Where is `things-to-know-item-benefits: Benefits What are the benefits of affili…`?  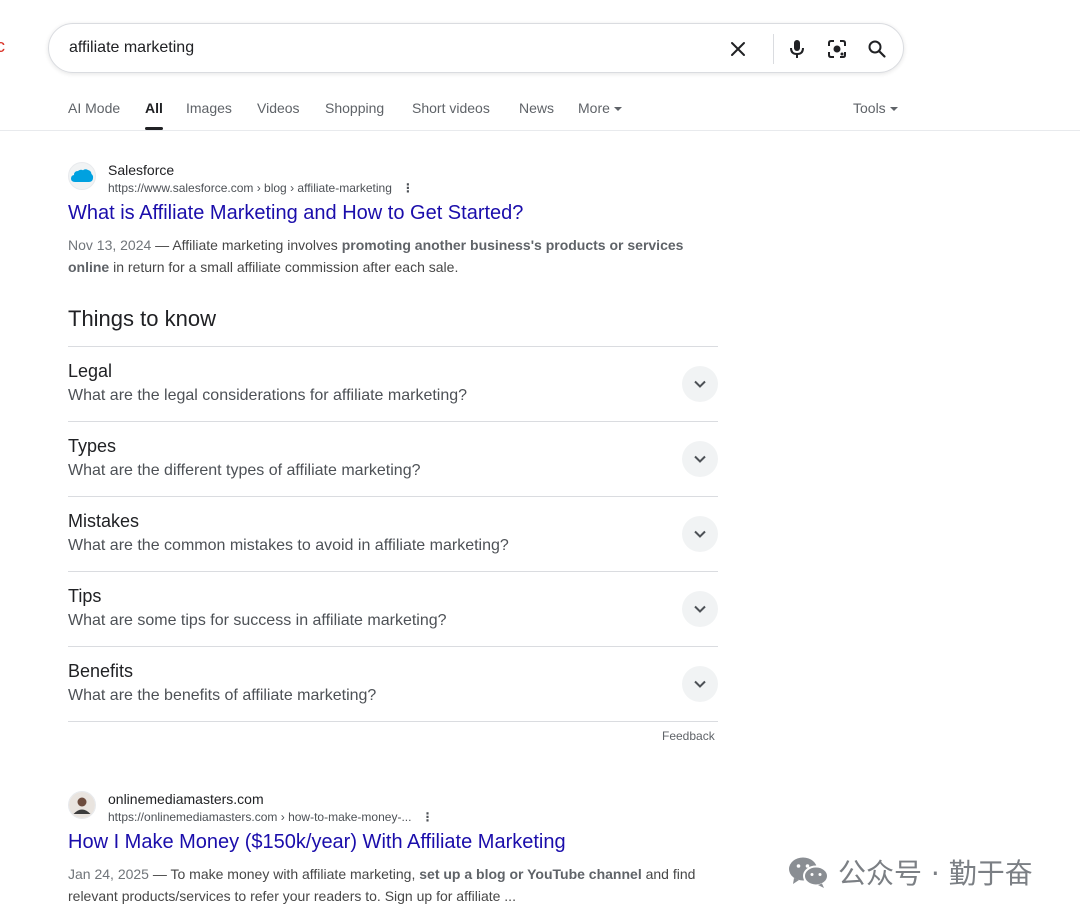 things-to-know-item-benefits: Benefits What are the benefits of affili… is located at coordinates (393, 684).